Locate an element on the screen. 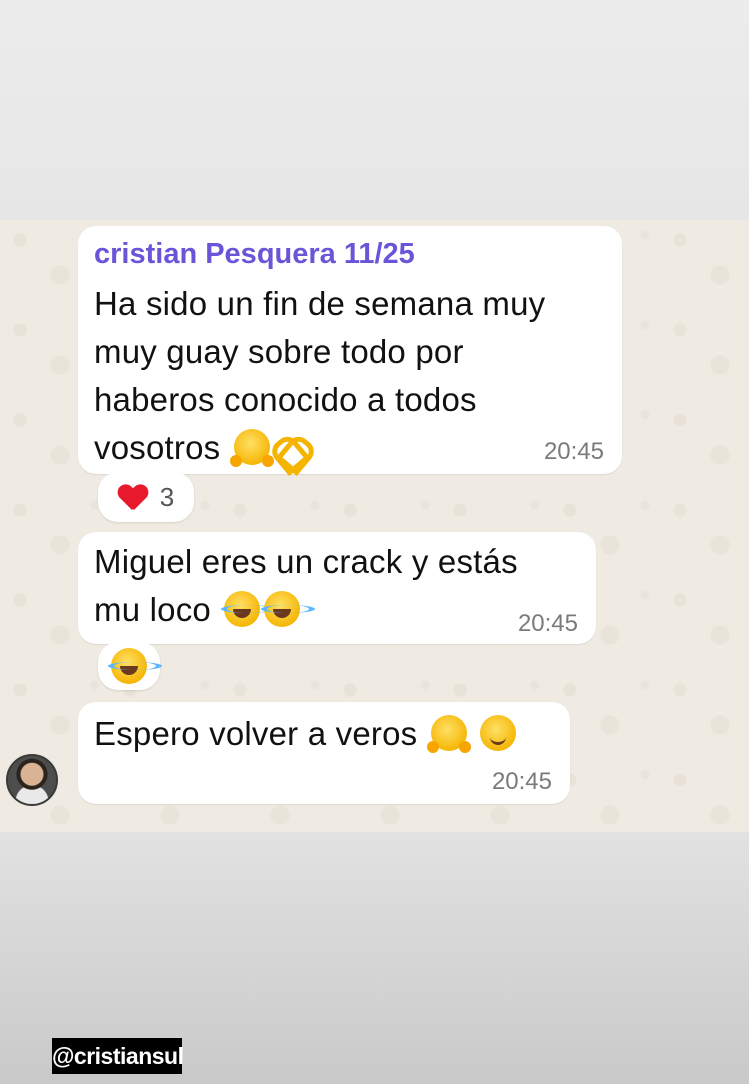 This screenshot has width=749, height=1084. message-line: muy guay sobre todo por is located at coordinates (279, 351).